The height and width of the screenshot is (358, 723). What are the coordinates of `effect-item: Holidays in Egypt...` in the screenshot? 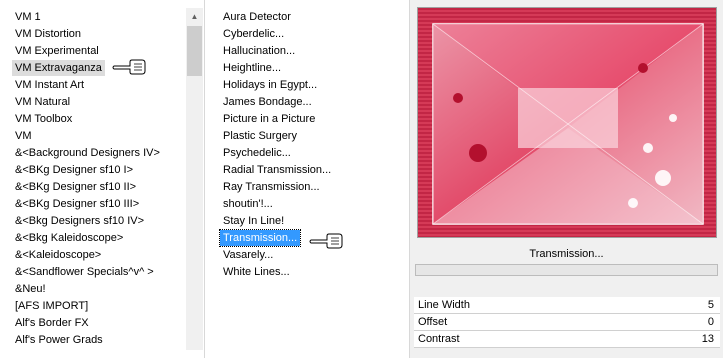 It's located at (270, 85).